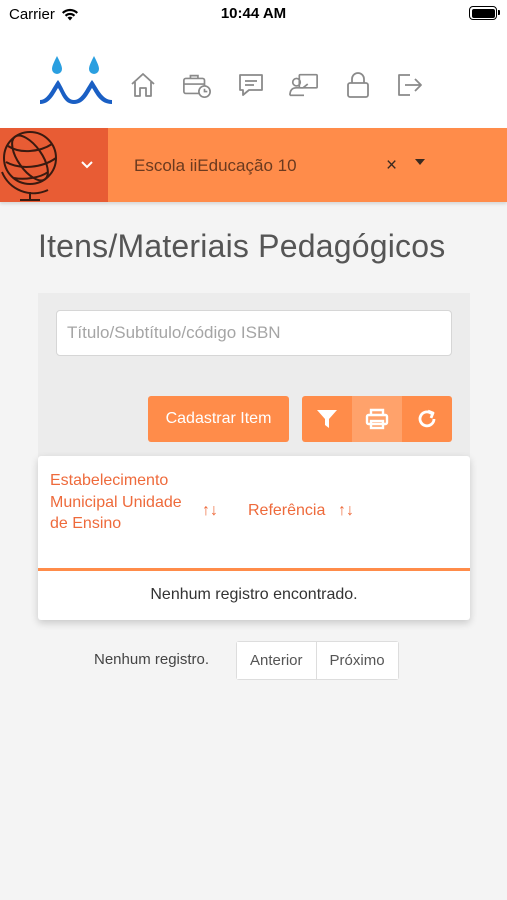 The image size is (507, 900). I want to click on pagination-info: Nenhum registro., so click(152, 659).